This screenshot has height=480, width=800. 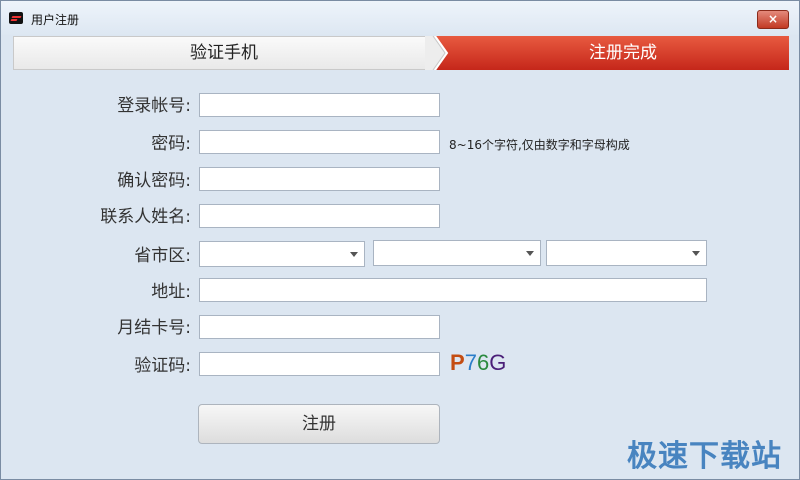 What do you see at coordinates (498, 362) in the screenshot?
I see `captcha-char: G` at bounding box center [498, 362].